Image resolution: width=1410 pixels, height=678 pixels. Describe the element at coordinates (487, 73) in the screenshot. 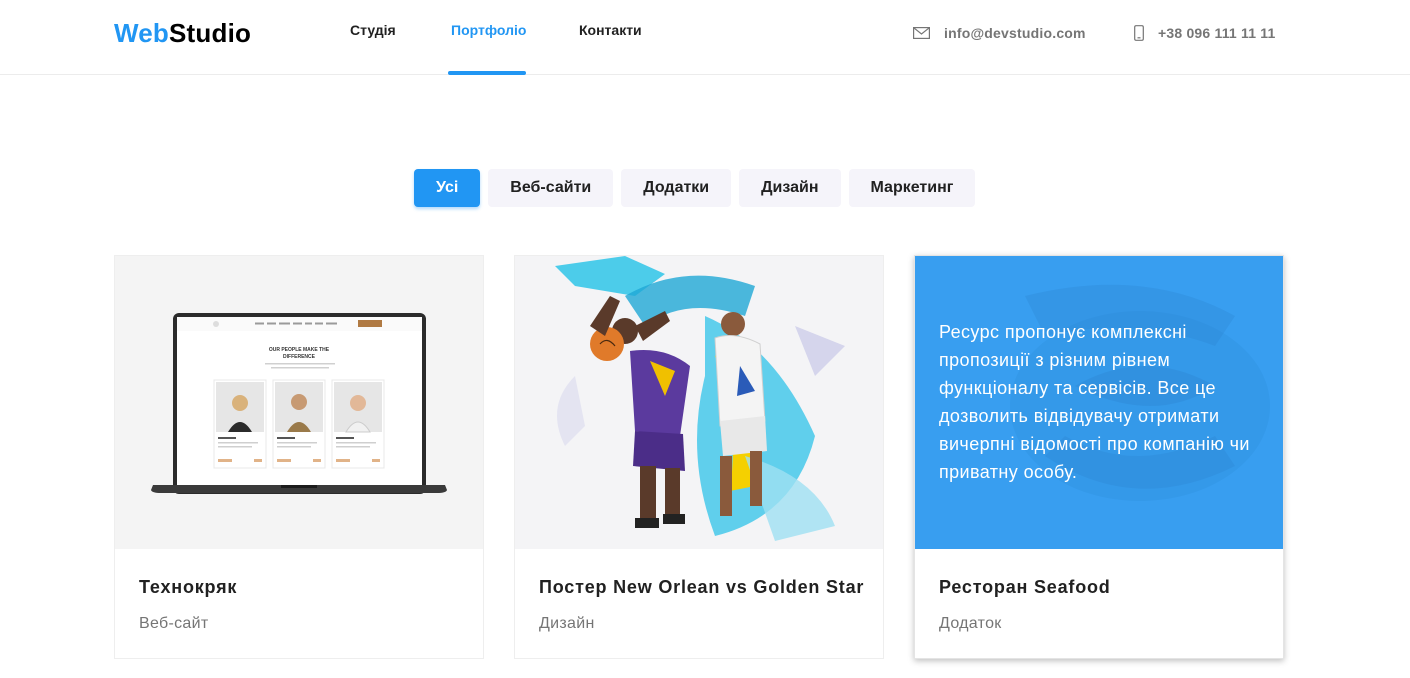

I see `active-nav-indicator` at that location.